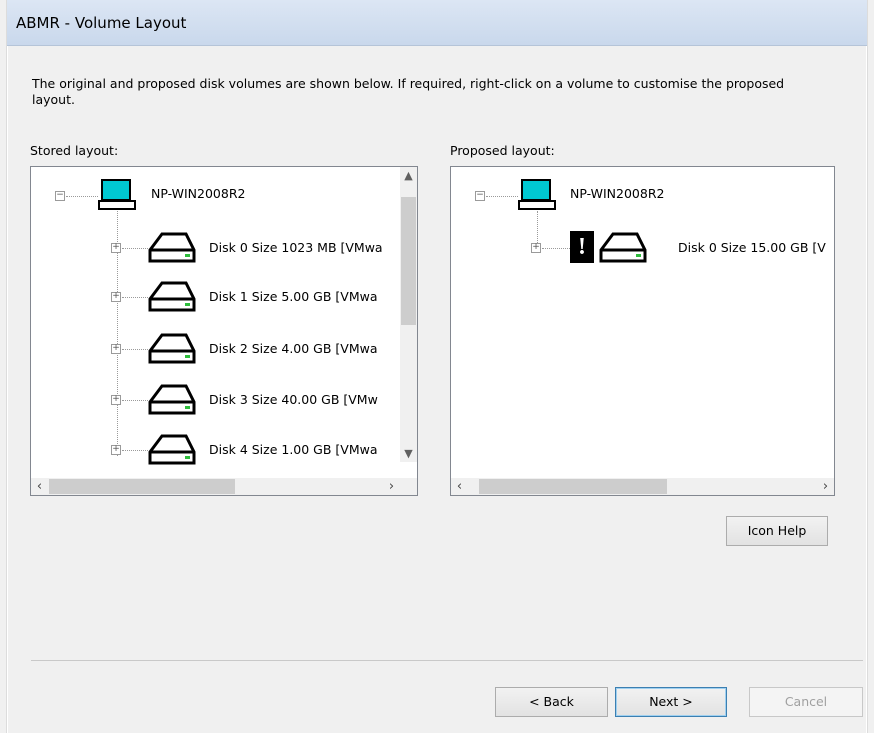 Image resolution: width=874 pixels, height=733 pixels. What do you see at coordinates (408, 453) in the screenshot?
I see `scroll-down-icon: ▼` at bounding box center [408, 453].